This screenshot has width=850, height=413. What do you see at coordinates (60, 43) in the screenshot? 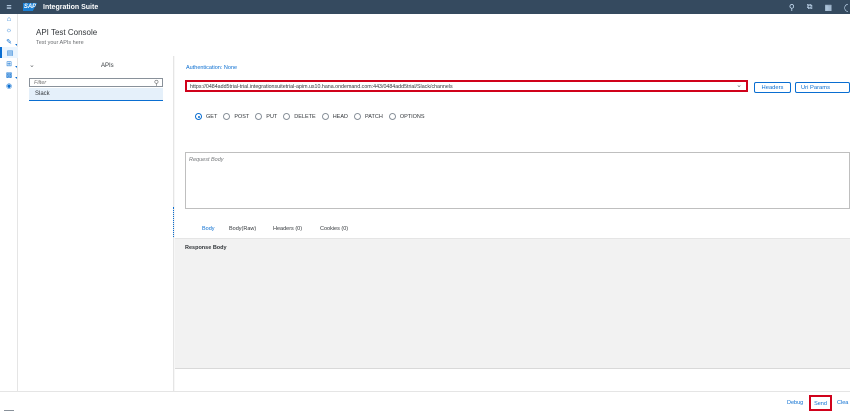
I see `page-subtitle: Test your APIs here` at bounding box center [60, 43].